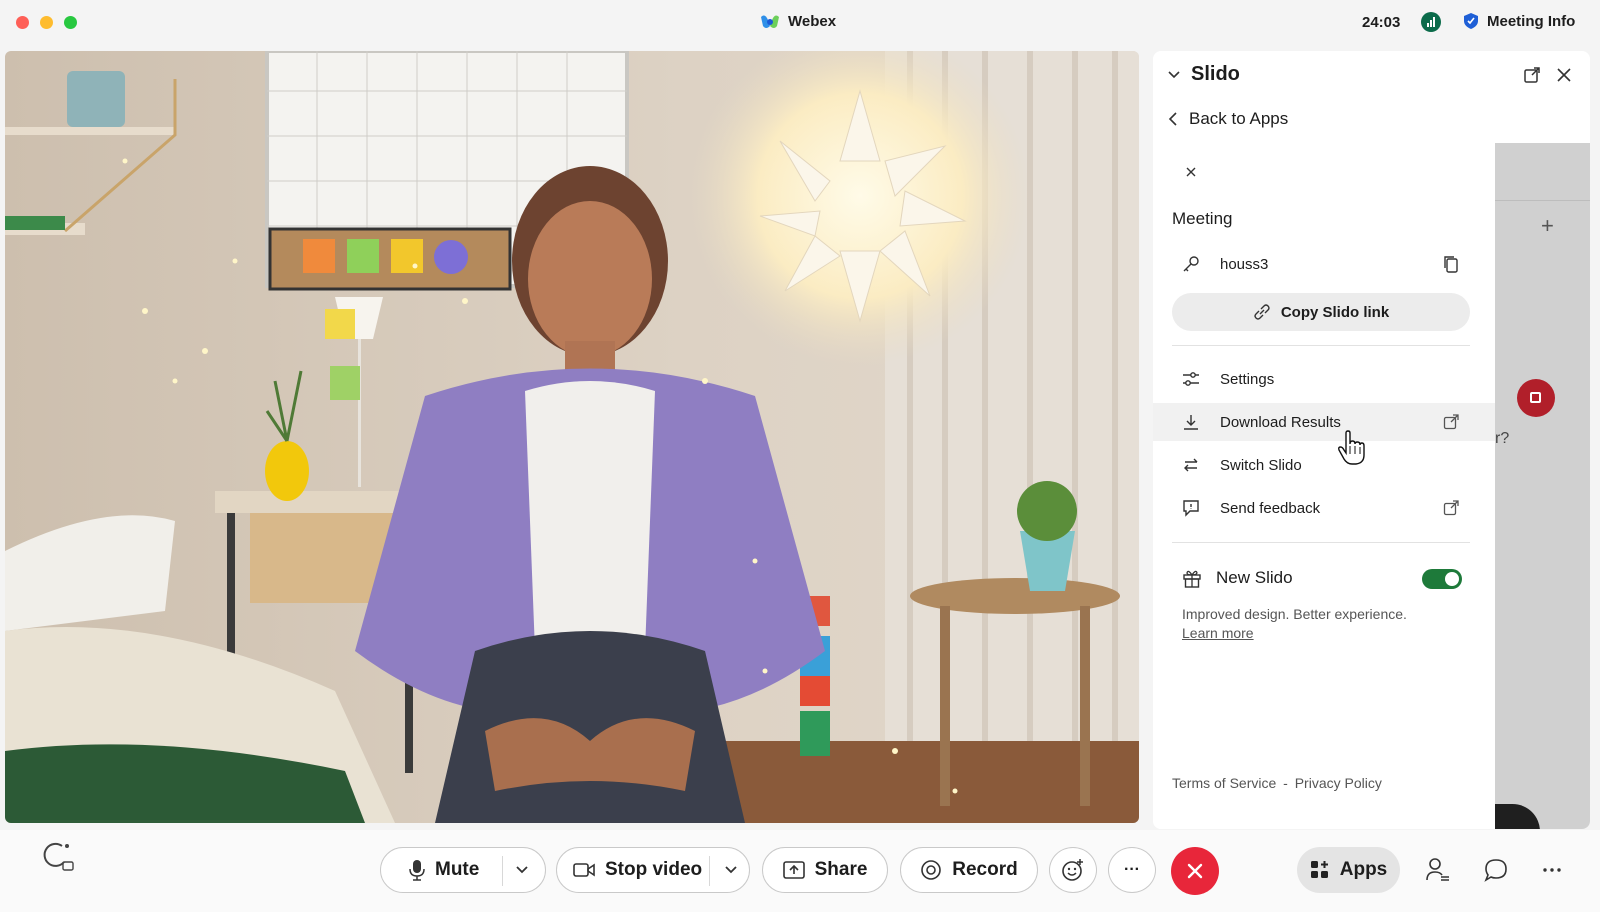 The image size is (1600, 912). What do you see at coordinates (1431, 22) in the screenshot?
I see `network-signal-icon` at bounding box center [1431, 22].